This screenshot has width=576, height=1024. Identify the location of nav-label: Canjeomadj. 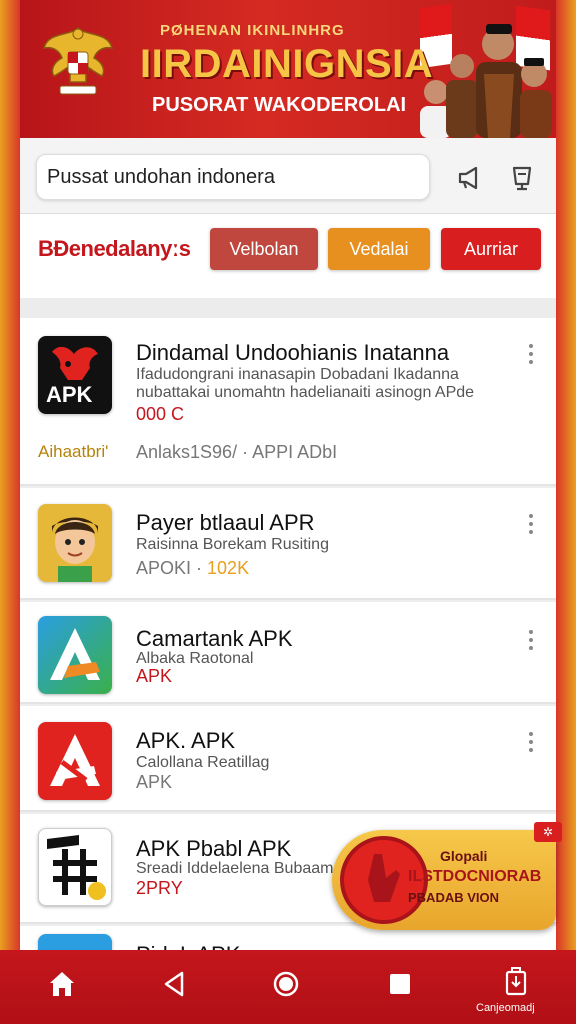
(505, 1008).